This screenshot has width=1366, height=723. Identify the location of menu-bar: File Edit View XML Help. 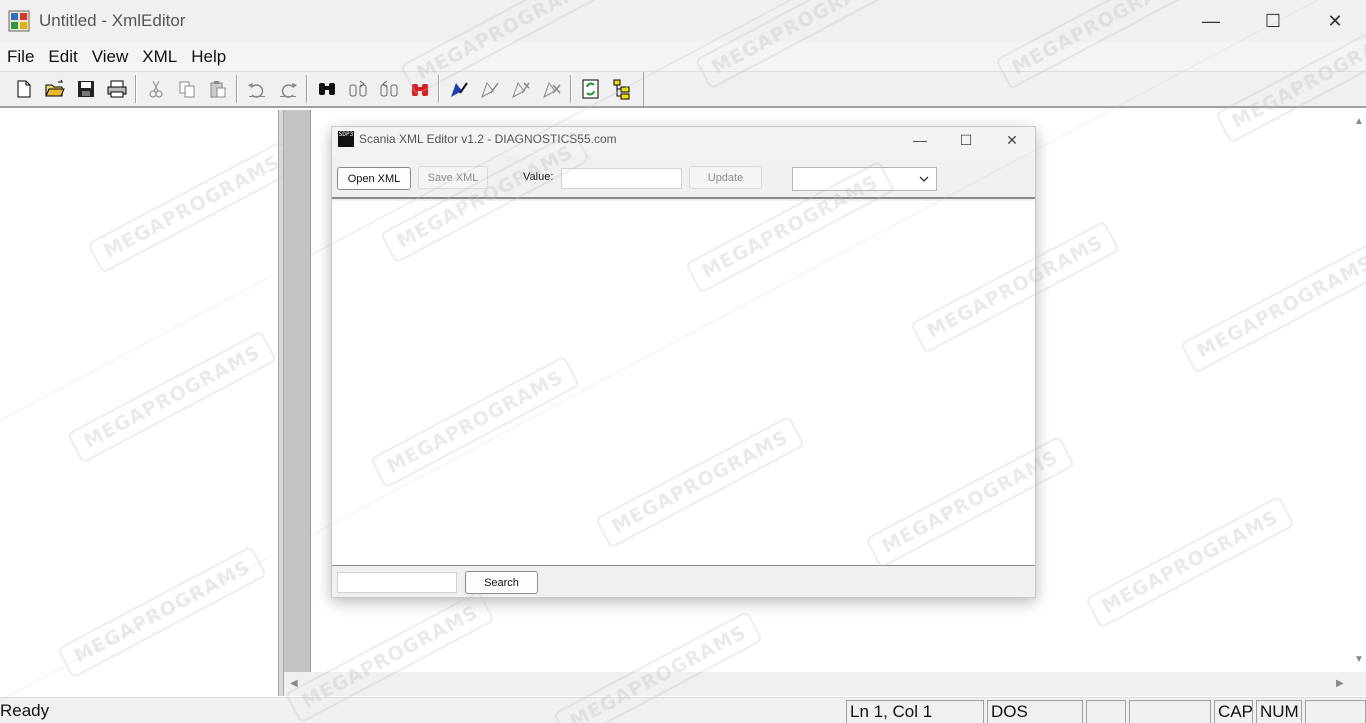
(683, 57).